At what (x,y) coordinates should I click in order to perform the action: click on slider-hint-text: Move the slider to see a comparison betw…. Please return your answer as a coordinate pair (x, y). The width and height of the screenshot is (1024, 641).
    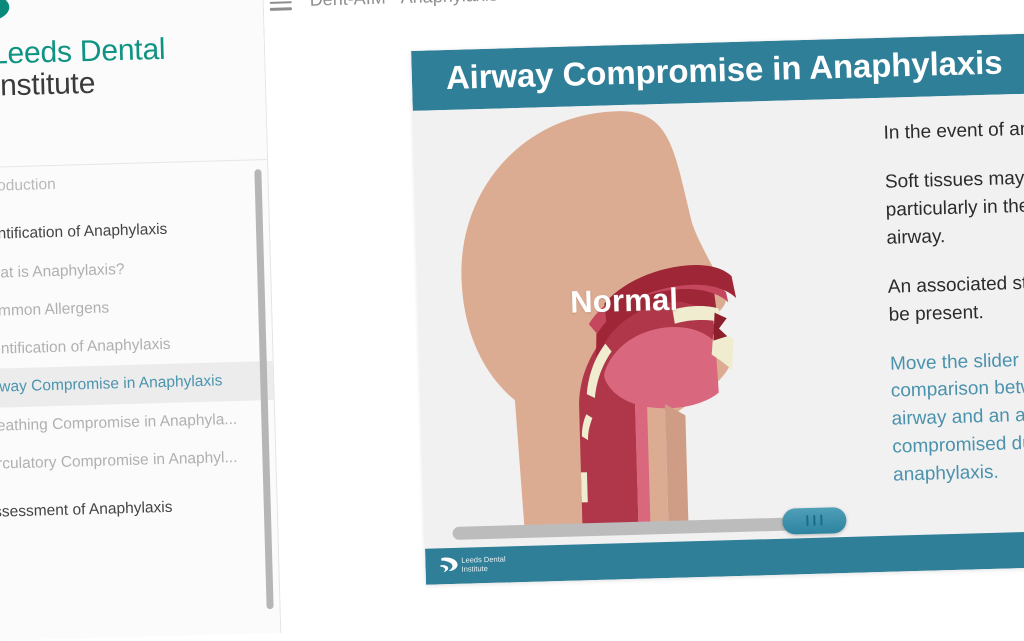
    Looking at the image, I should click on (956, 417).